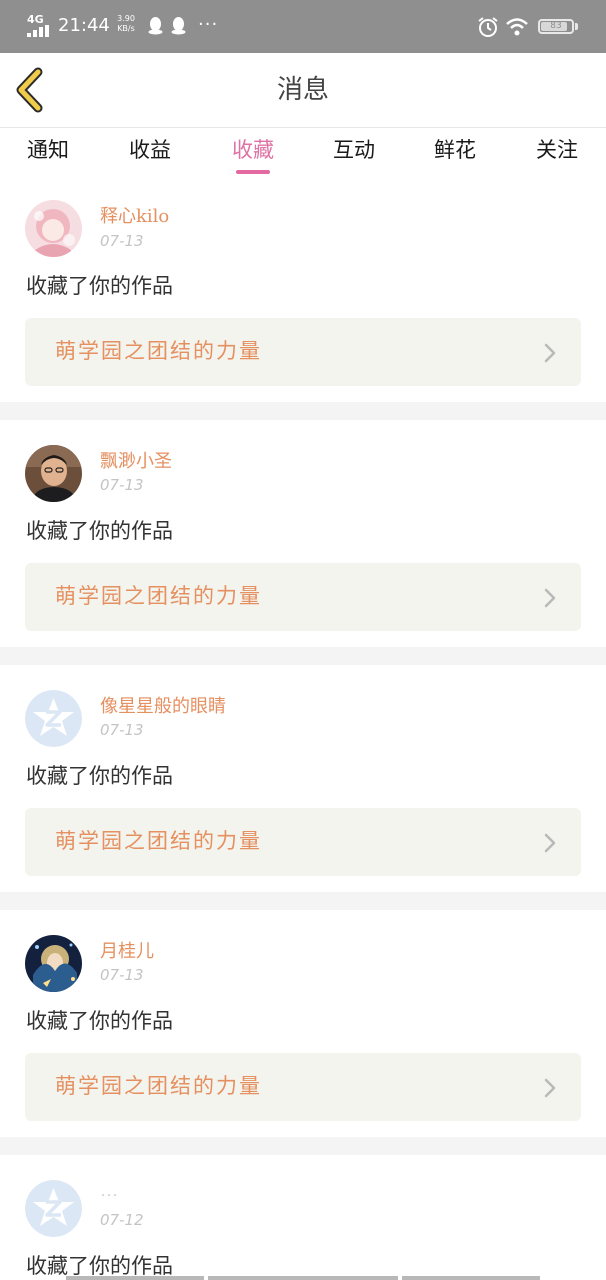  I want to click on top-app-bar: 消息, so click(303, 90).